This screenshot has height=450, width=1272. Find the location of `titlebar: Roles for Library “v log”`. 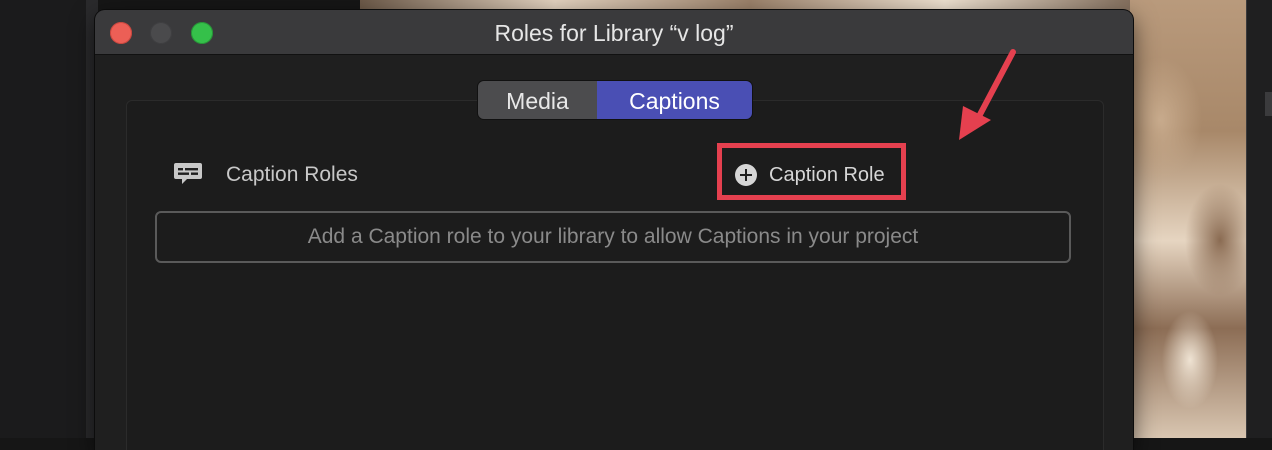

titlebar: Roles for Library “v log” is located at coordinates (614, 32).